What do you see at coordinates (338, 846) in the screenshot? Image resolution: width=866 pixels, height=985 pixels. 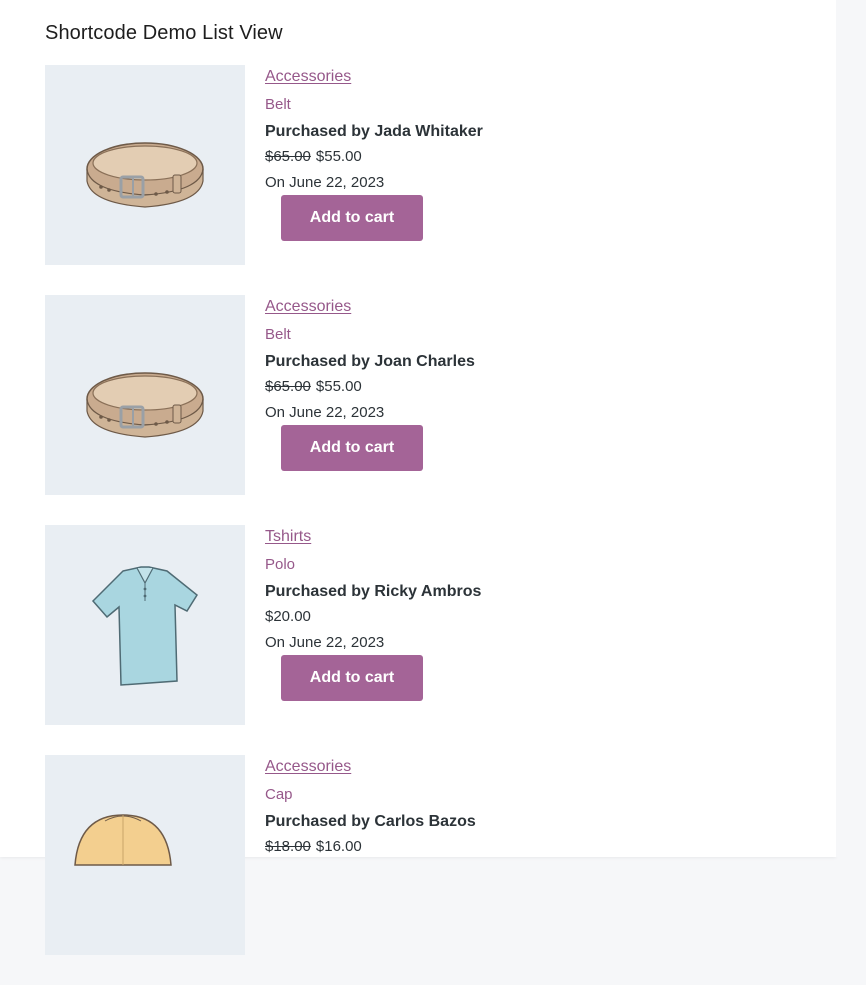 I see `sale-price: $16.00` at bounding box center [338, 846].